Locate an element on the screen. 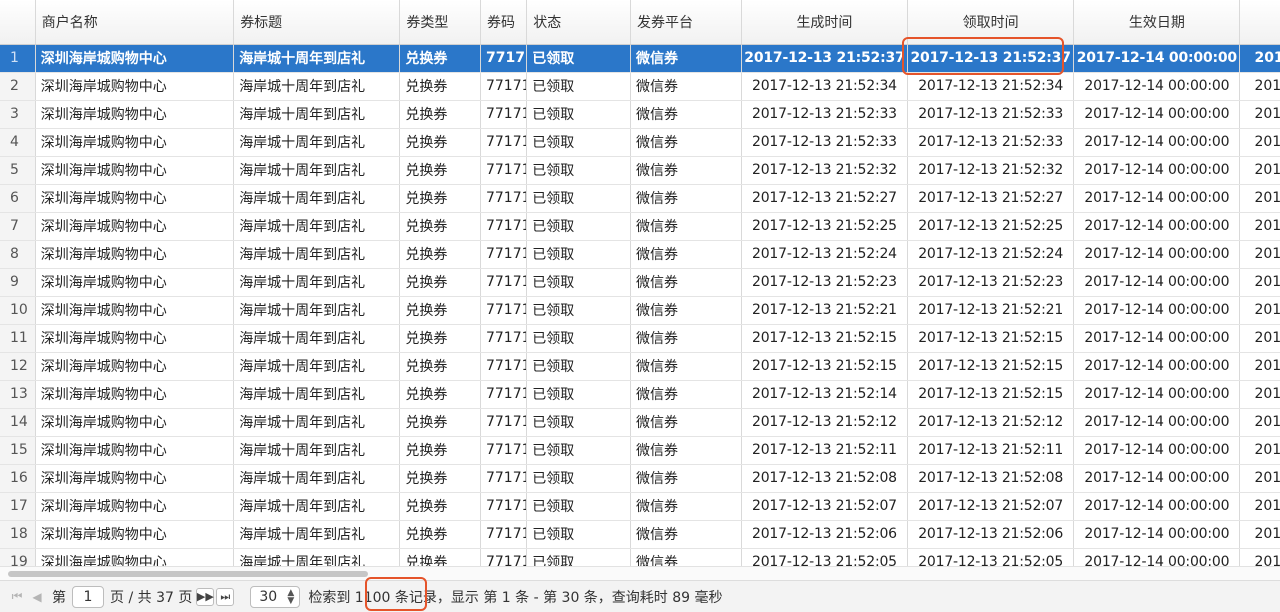 The image size is (1280, 612). cell-created: 2017-12-13 21:52:37 is located at coordinates (825, 58).